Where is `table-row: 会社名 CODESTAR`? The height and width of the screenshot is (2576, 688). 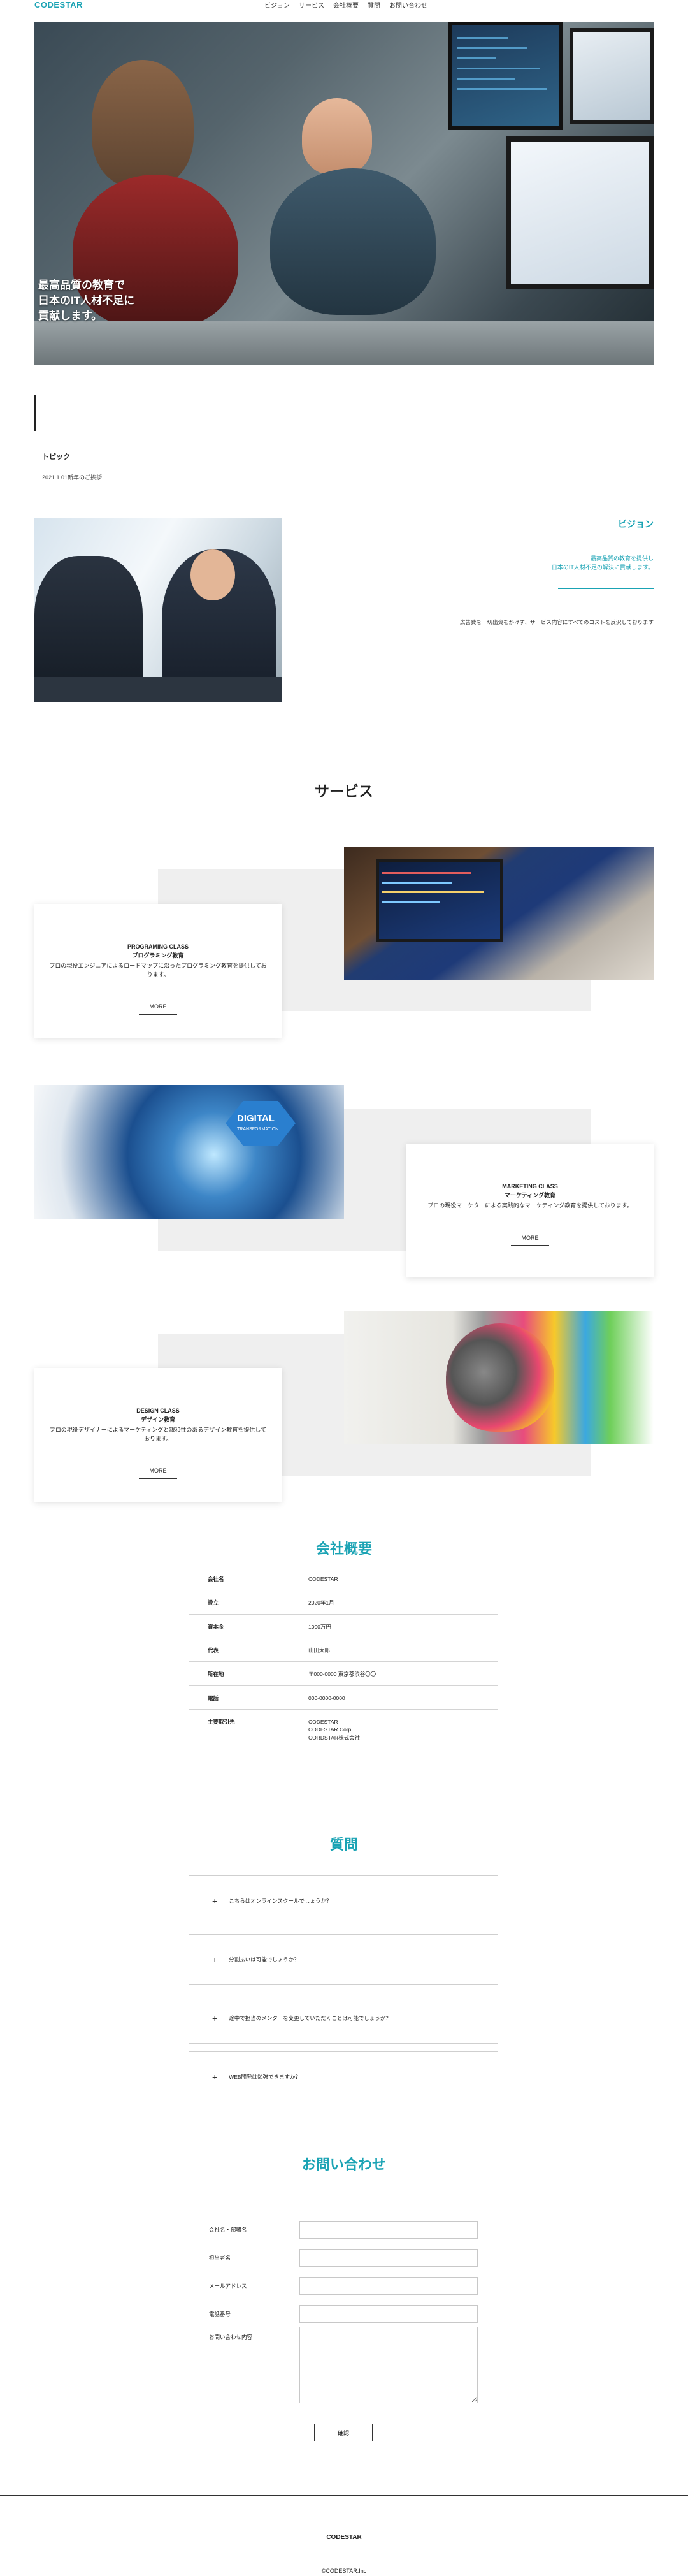 table-row: 会社名 CODESTAR is located at coordinates (343, 1579).